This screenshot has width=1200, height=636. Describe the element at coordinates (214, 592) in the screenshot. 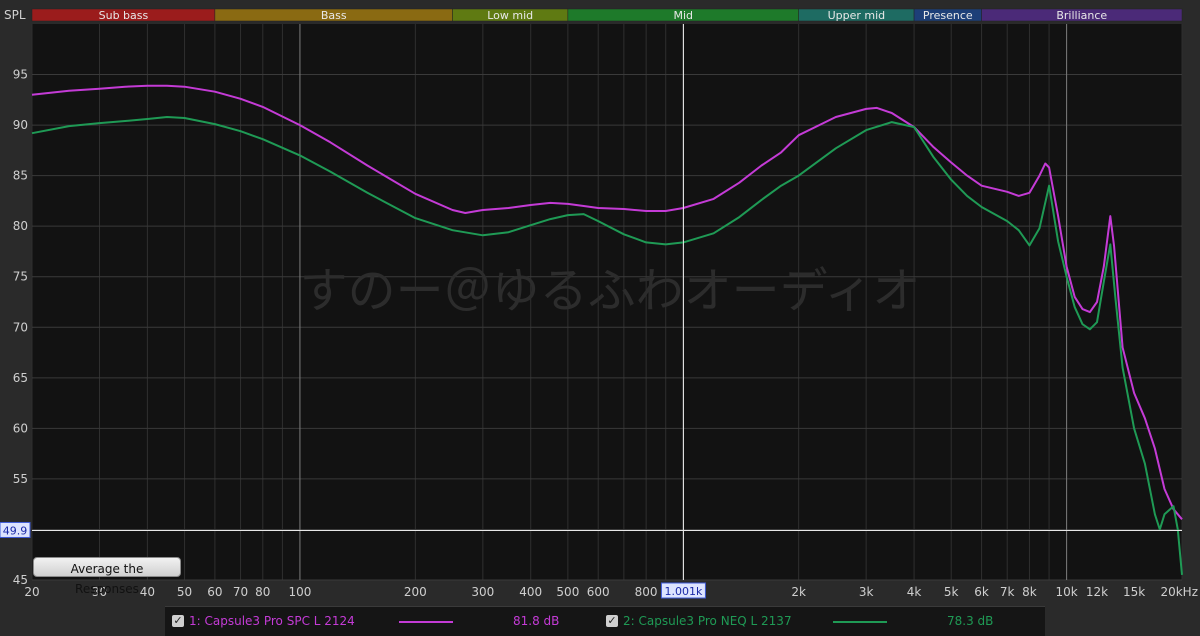

I see `x-tick-label: 60` at that location.